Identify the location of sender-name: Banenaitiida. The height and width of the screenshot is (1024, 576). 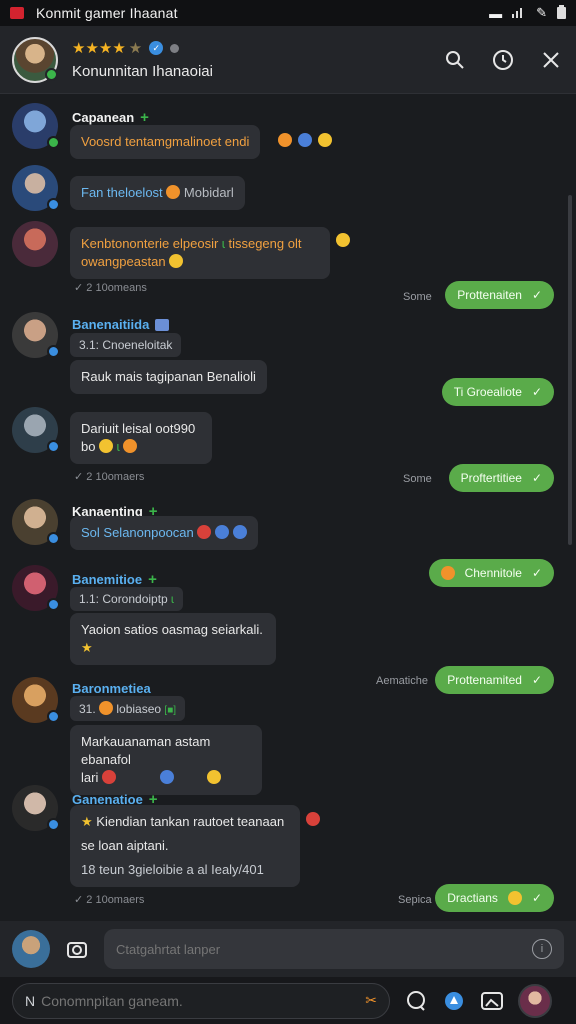
(121, 324).